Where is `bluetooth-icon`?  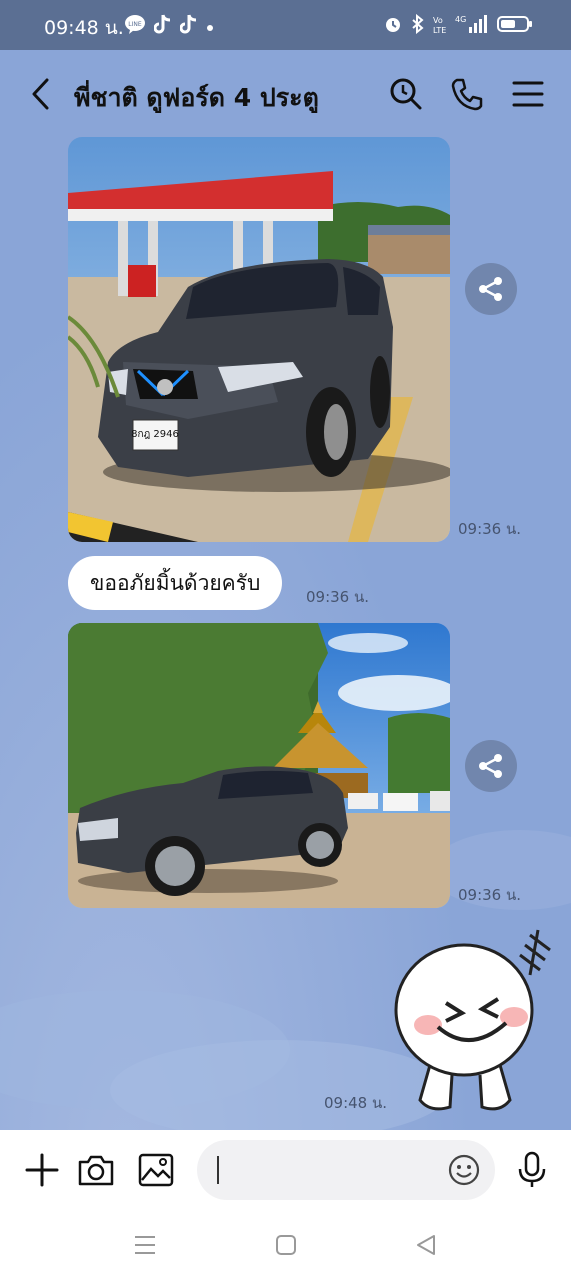 bluetooth-icon is located at coordinates (418, 25).